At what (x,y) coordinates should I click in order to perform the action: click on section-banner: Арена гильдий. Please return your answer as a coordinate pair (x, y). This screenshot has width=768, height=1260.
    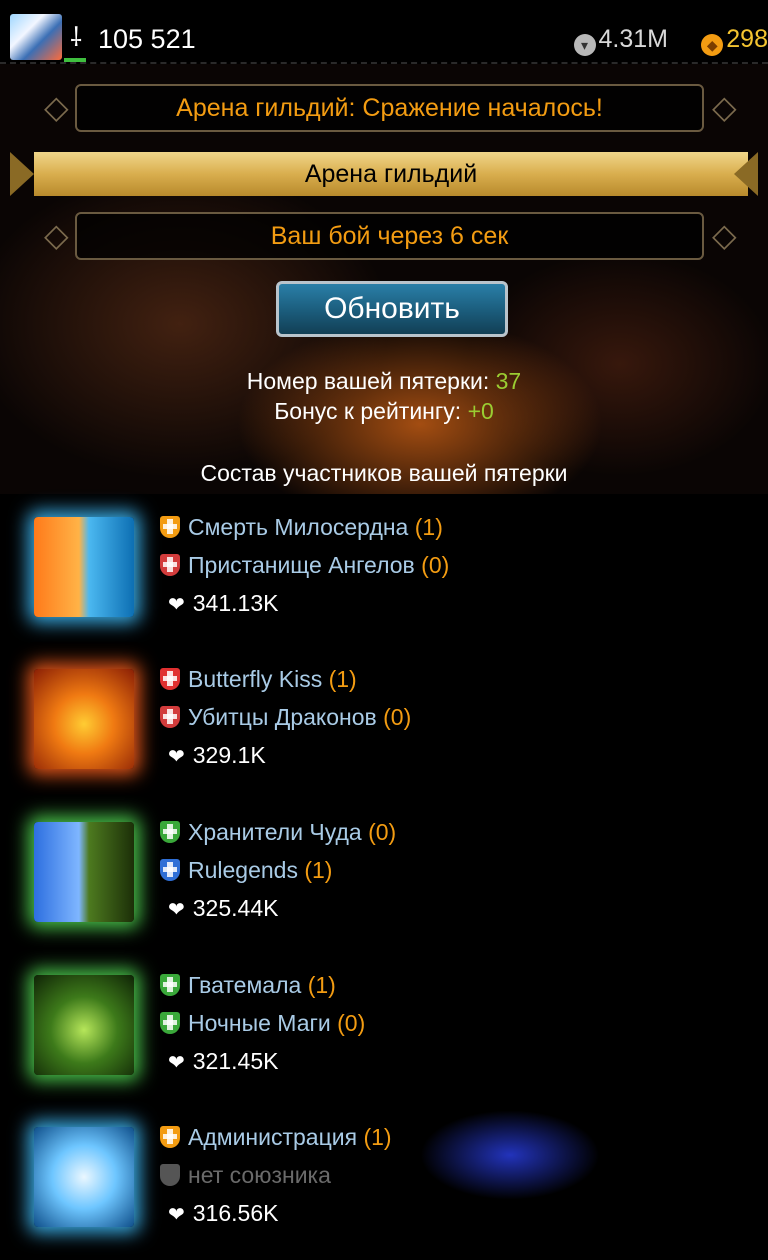
    Looking at the image, I should click on (391, 174).